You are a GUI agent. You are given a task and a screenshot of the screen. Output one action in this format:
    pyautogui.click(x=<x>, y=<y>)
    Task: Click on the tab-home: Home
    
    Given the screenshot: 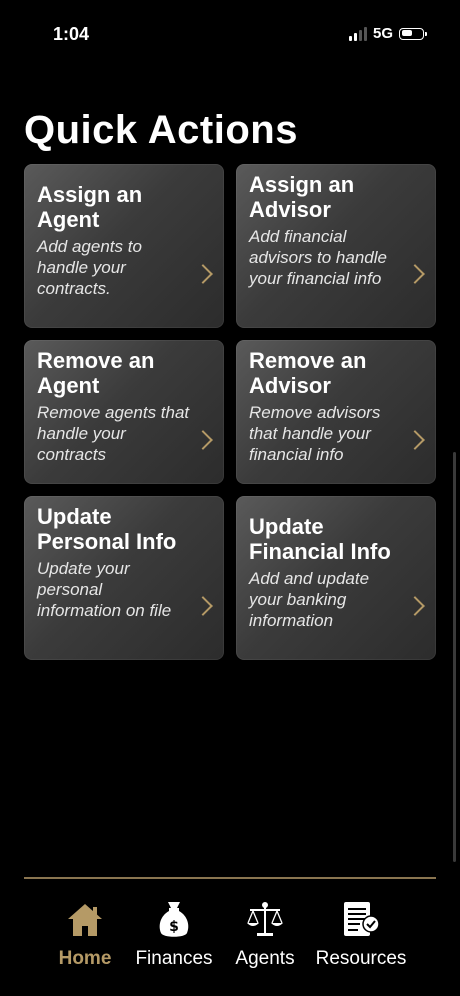 What is the action you would take?
    pyautogui.click(x=85, y=935)
    